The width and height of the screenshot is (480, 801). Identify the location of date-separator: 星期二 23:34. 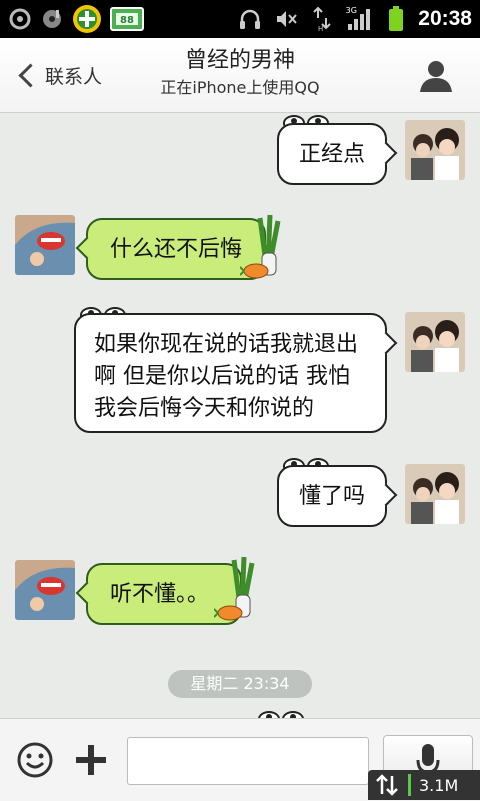
(240, 684).